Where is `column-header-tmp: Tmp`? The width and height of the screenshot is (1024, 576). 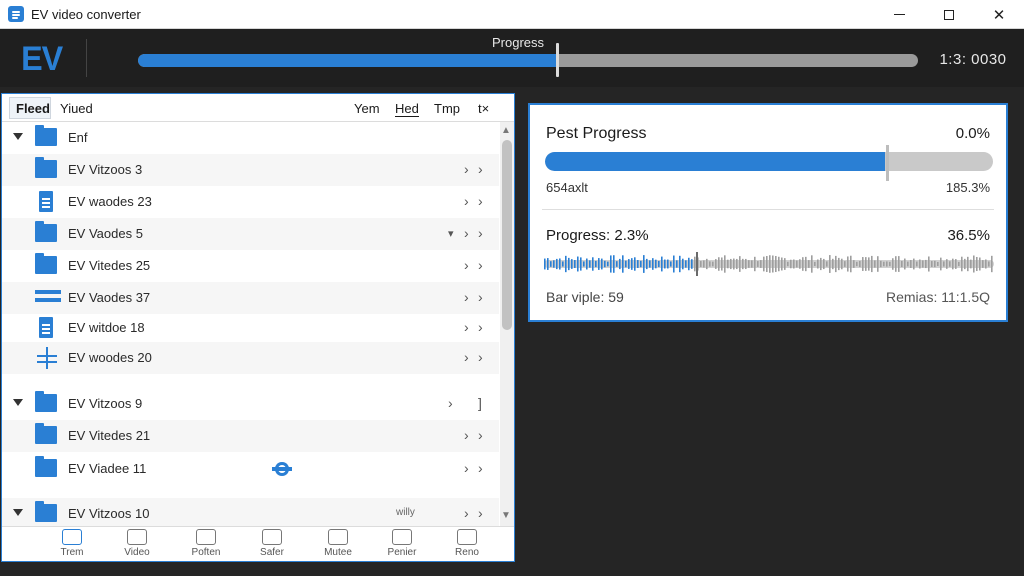
column-header-tmp: Tmp is located at coordinates (447, 108).